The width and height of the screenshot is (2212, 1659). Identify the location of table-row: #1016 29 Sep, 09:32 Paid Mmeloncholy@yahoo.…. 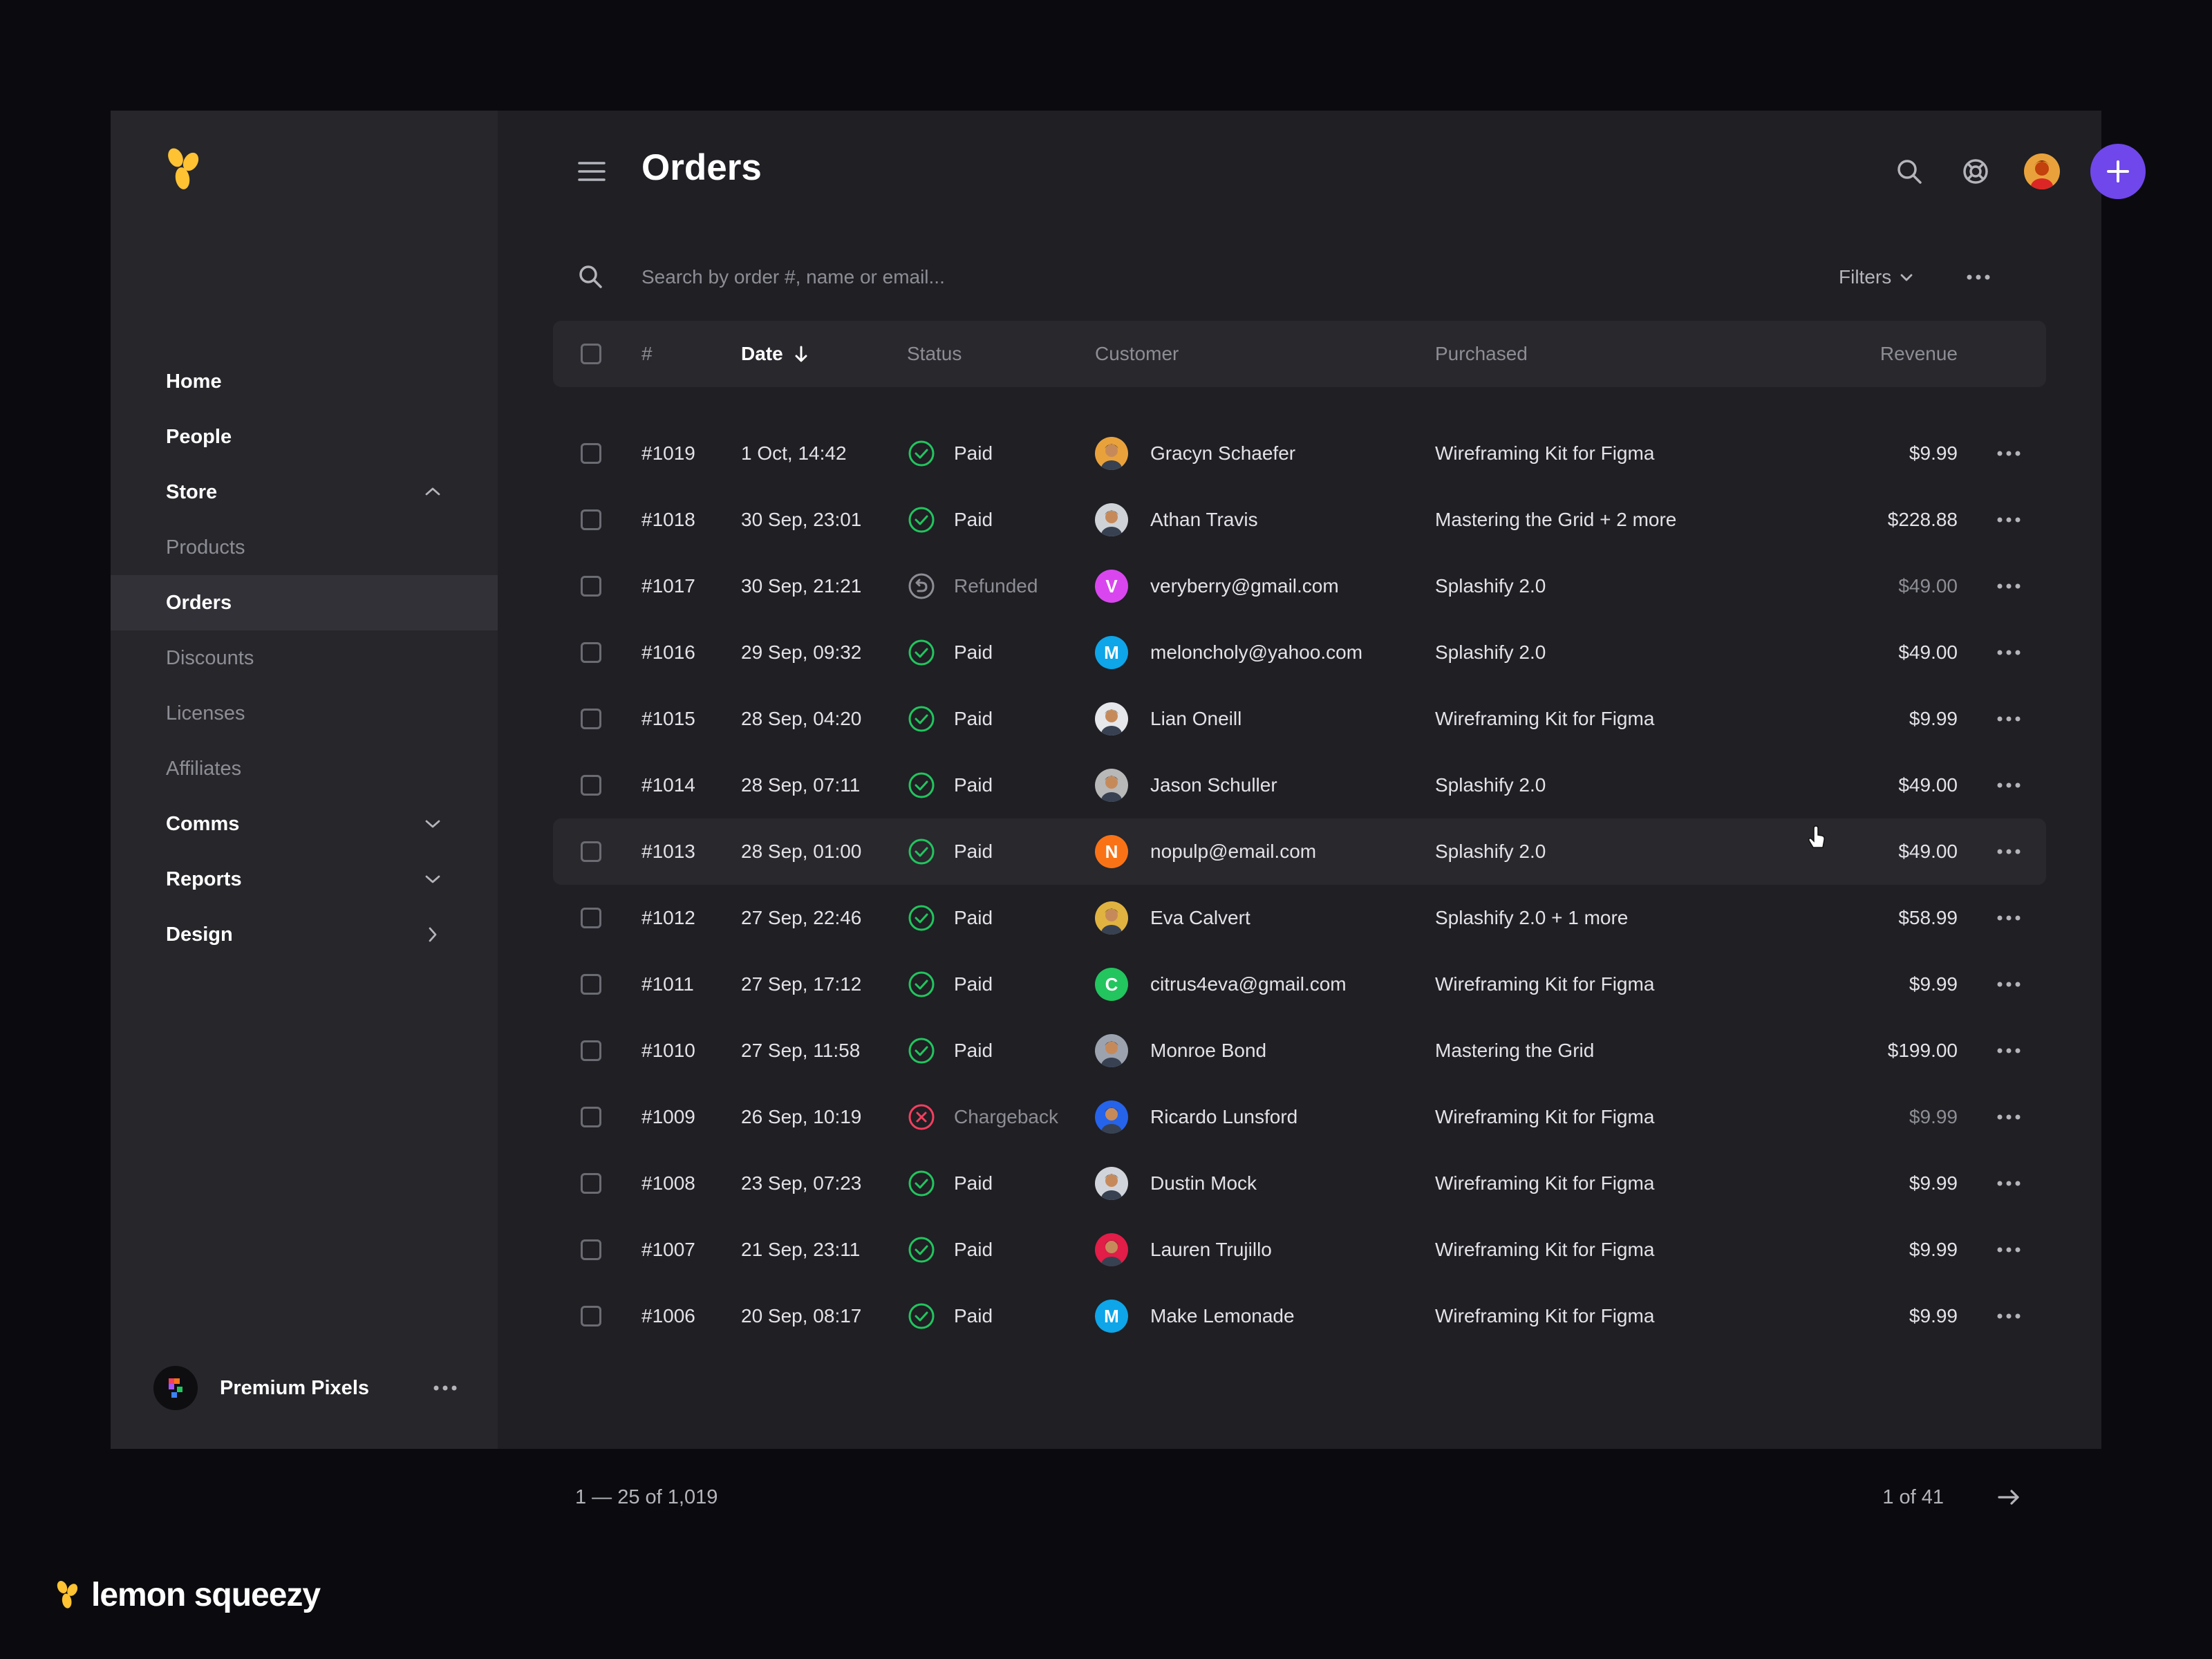
(1299, 652).